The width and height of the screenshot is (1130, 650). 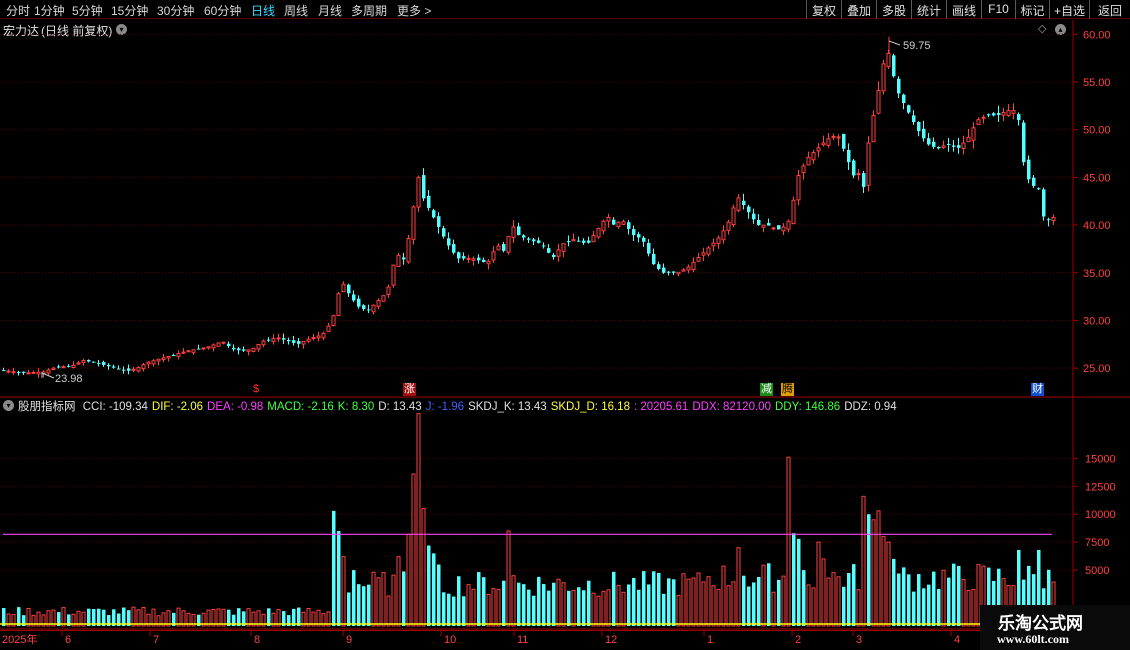 What do you see at coordinates (1097, 571) in the screenshot?
I see `volume-tick-label: 5000` at bounding box center [1097, 571].